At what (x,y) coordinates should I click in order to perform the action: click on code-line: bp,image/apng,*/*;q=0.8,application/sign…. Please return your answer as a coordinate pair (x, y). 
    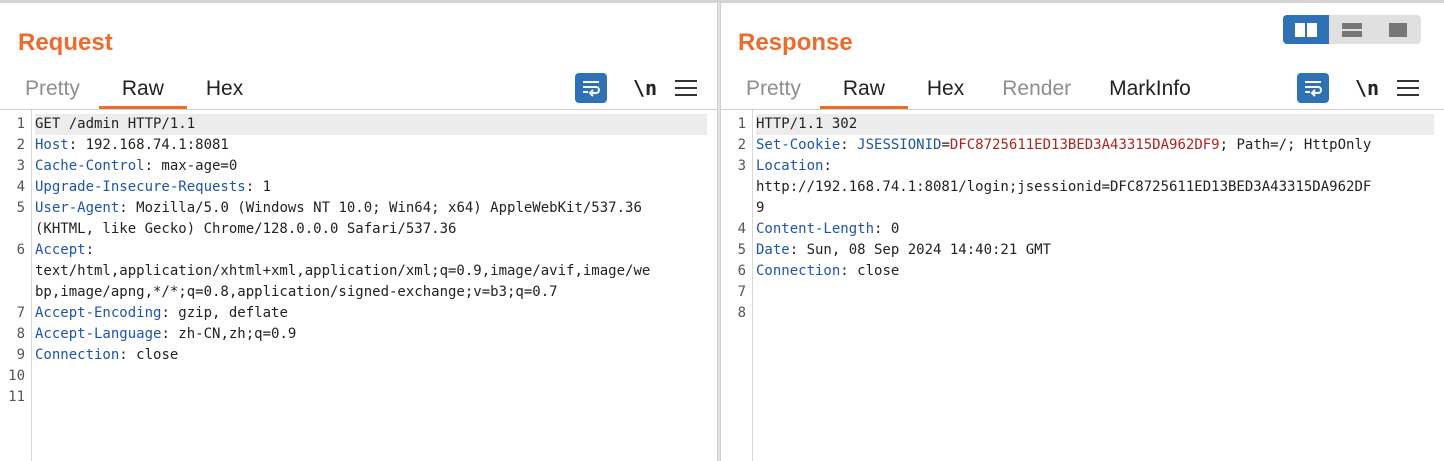
    Looking at the image, I should click on (371, 292).